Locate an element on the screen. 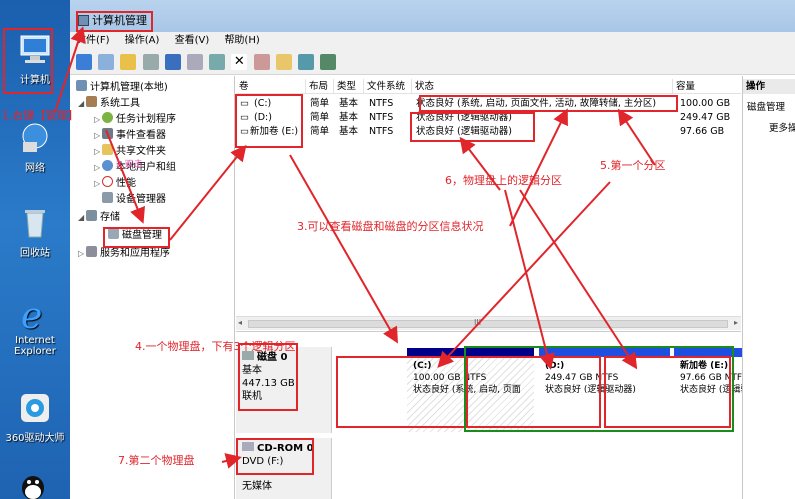 Image resolution: width=795 pixels, height=499 pixels. arrow-step5-partition is located at coordinates (524, 274).